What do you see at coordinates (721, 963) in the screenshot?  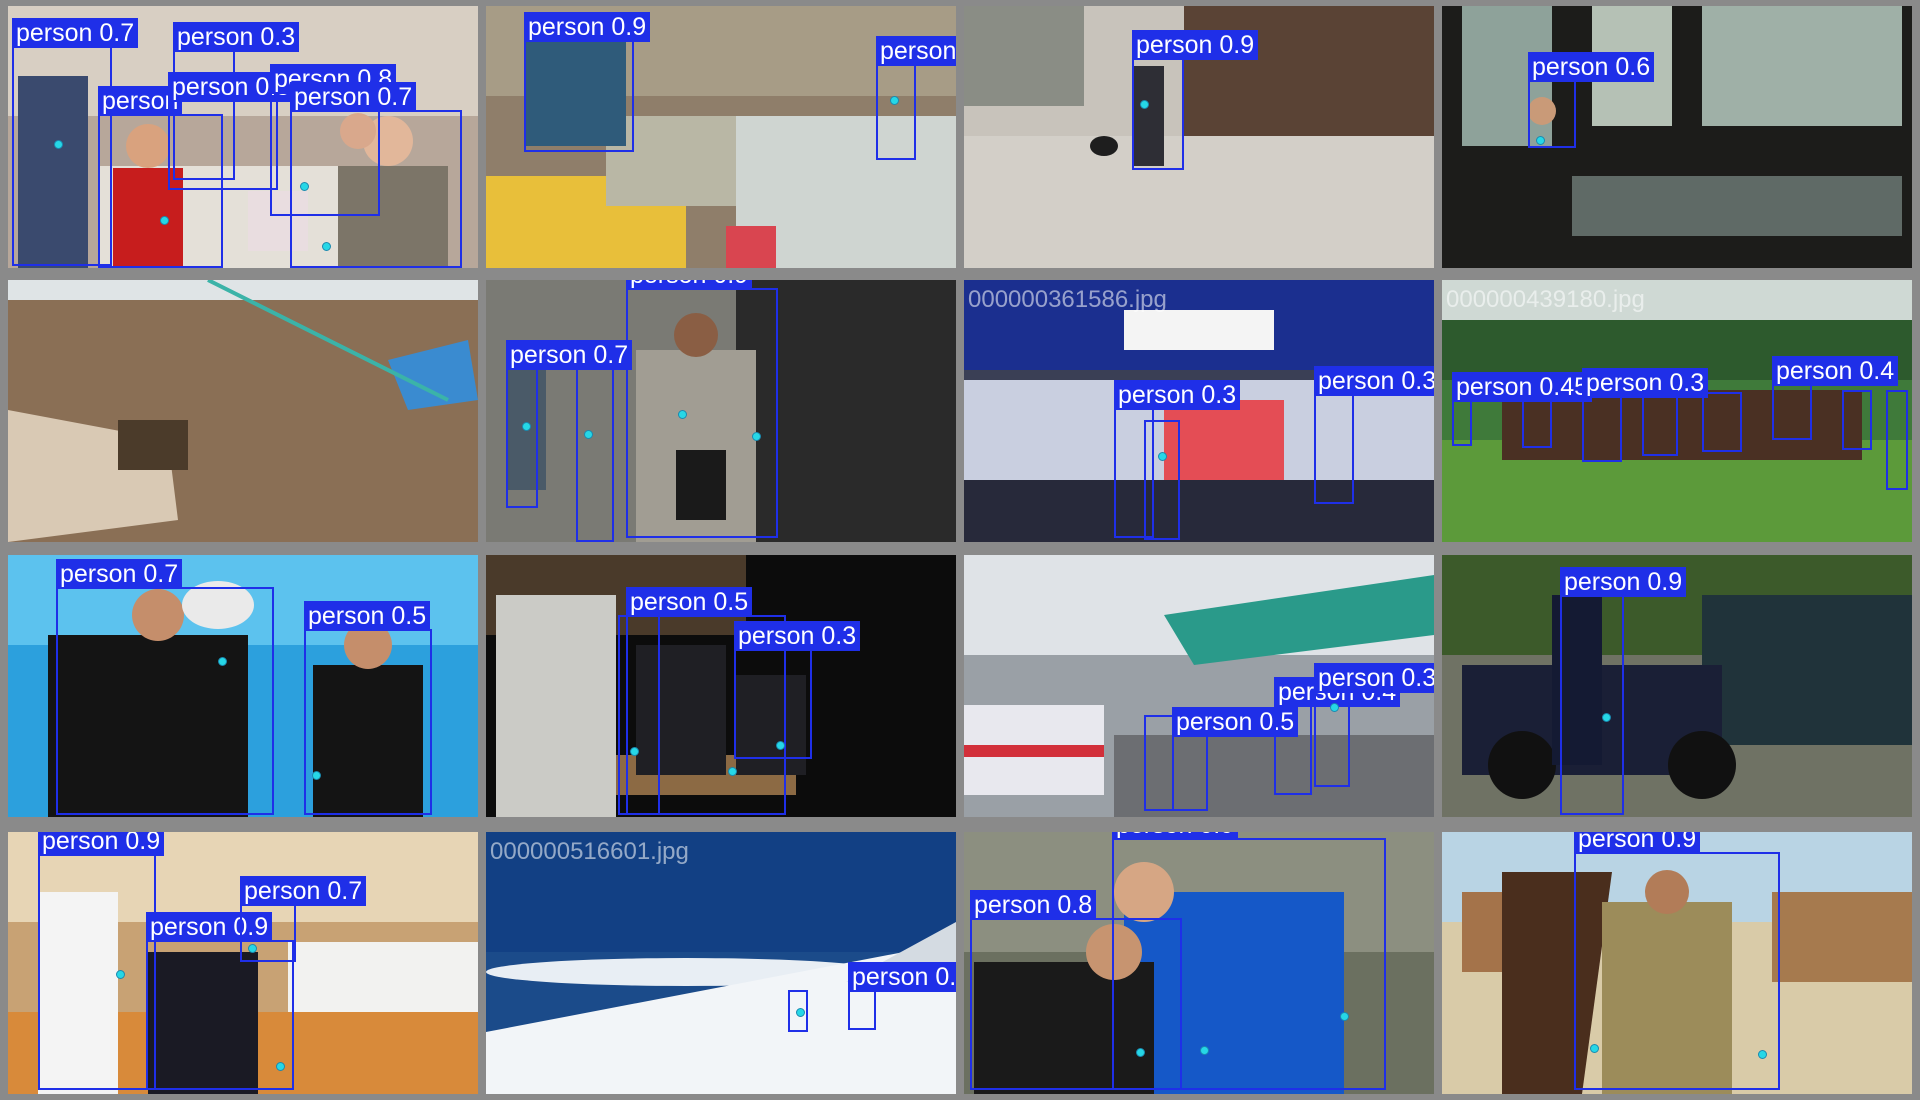 I see `tile-14: 000000516601.jpg person 0.7` at bounding box center [721, 963].